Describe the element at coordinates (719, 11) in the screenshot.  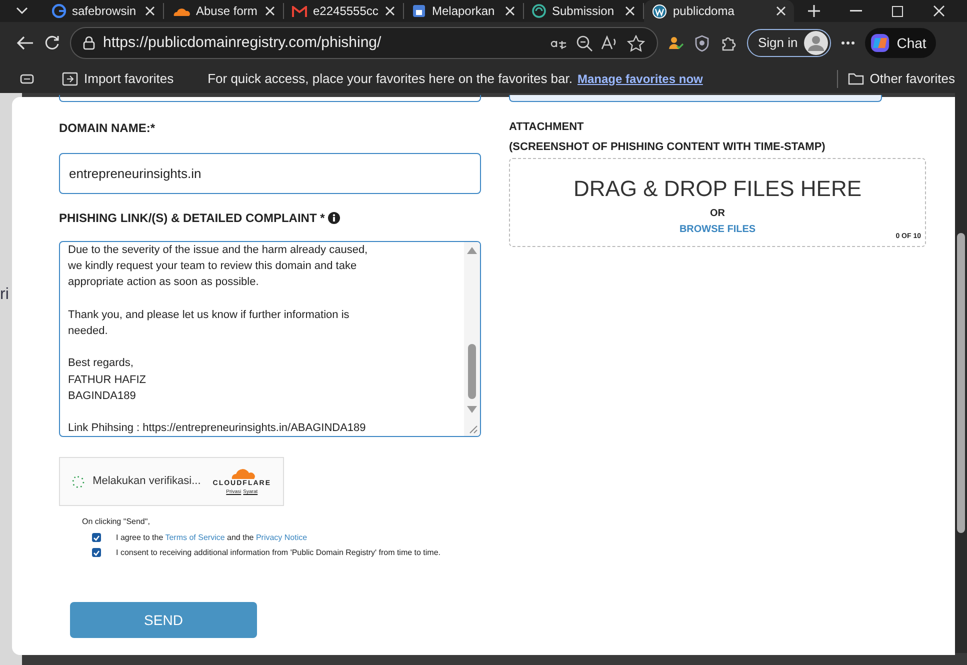
I see `browser-tab: publicdoma` at that location.